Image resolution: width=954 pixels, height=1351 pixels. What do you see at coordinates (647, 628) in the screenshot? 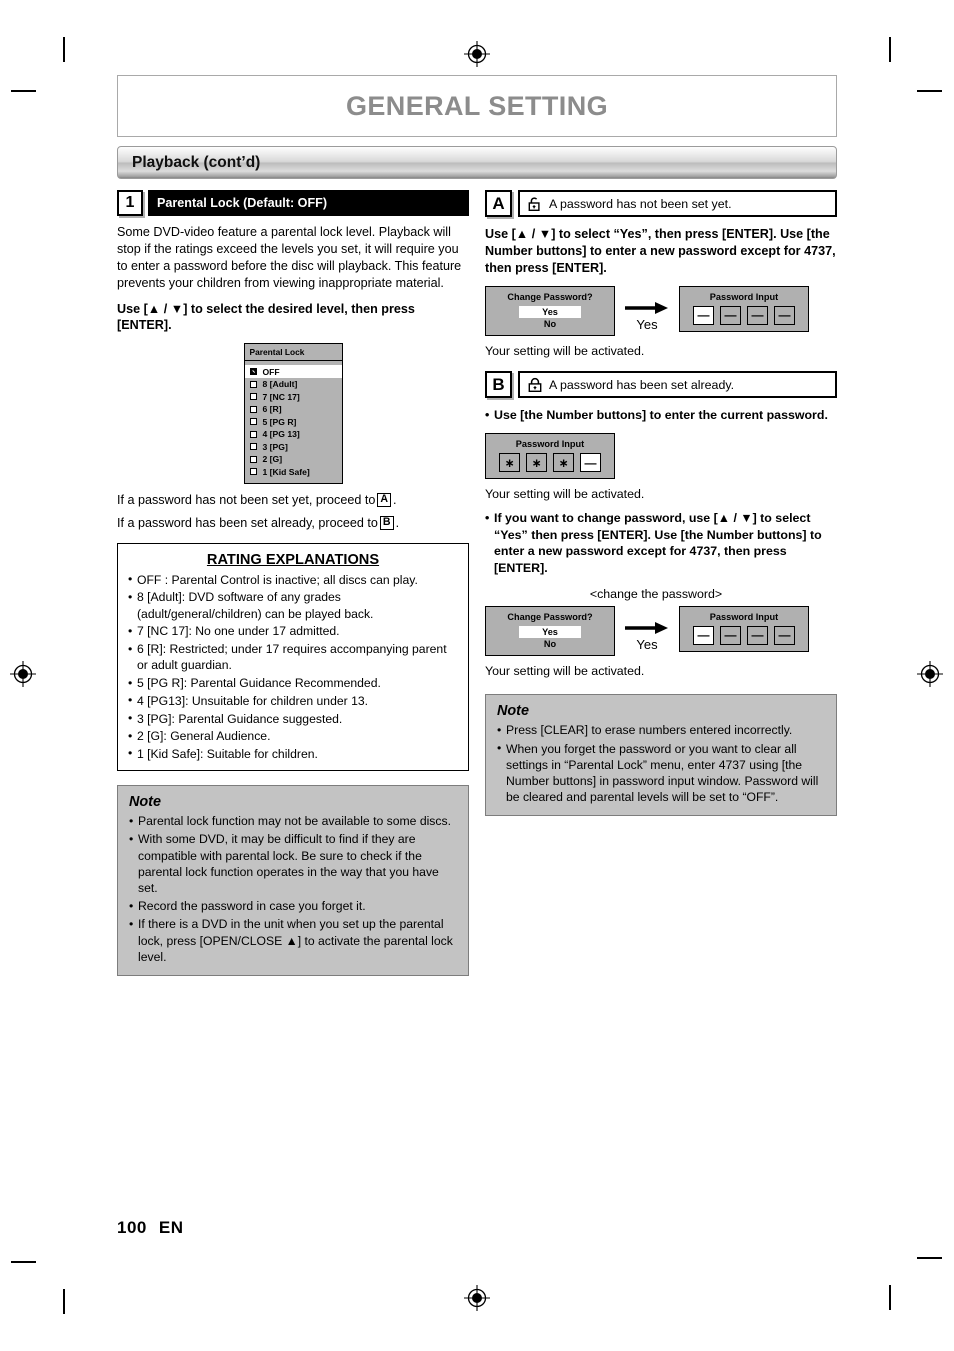
I see `arrow-right-icon` at bounding box center [647, 628].